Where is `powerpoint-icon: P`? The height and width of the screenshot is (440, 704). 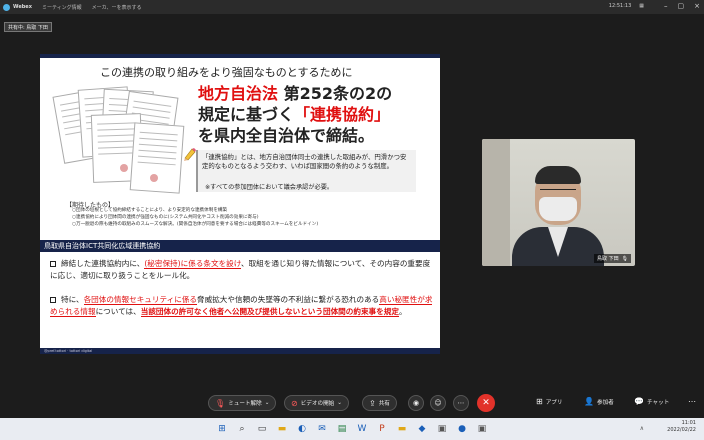
powerpoint-icon: P is located at coordinates (382, 429).